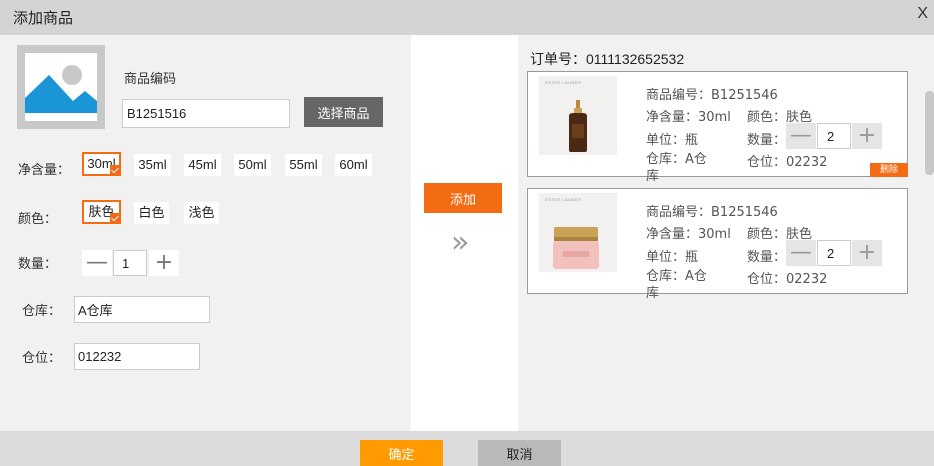  Describe the element at coordinates (38, 264) in the screenshot. I see `quantity-label: 数量：` at that location.